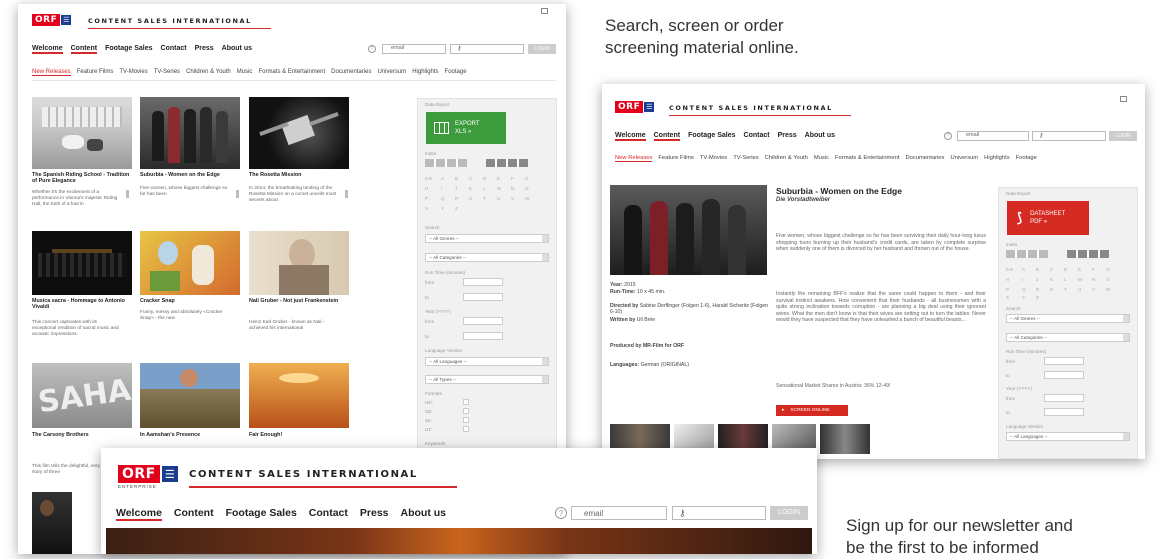  I want to click on thumb-musica-sacra, so click(82, 263).